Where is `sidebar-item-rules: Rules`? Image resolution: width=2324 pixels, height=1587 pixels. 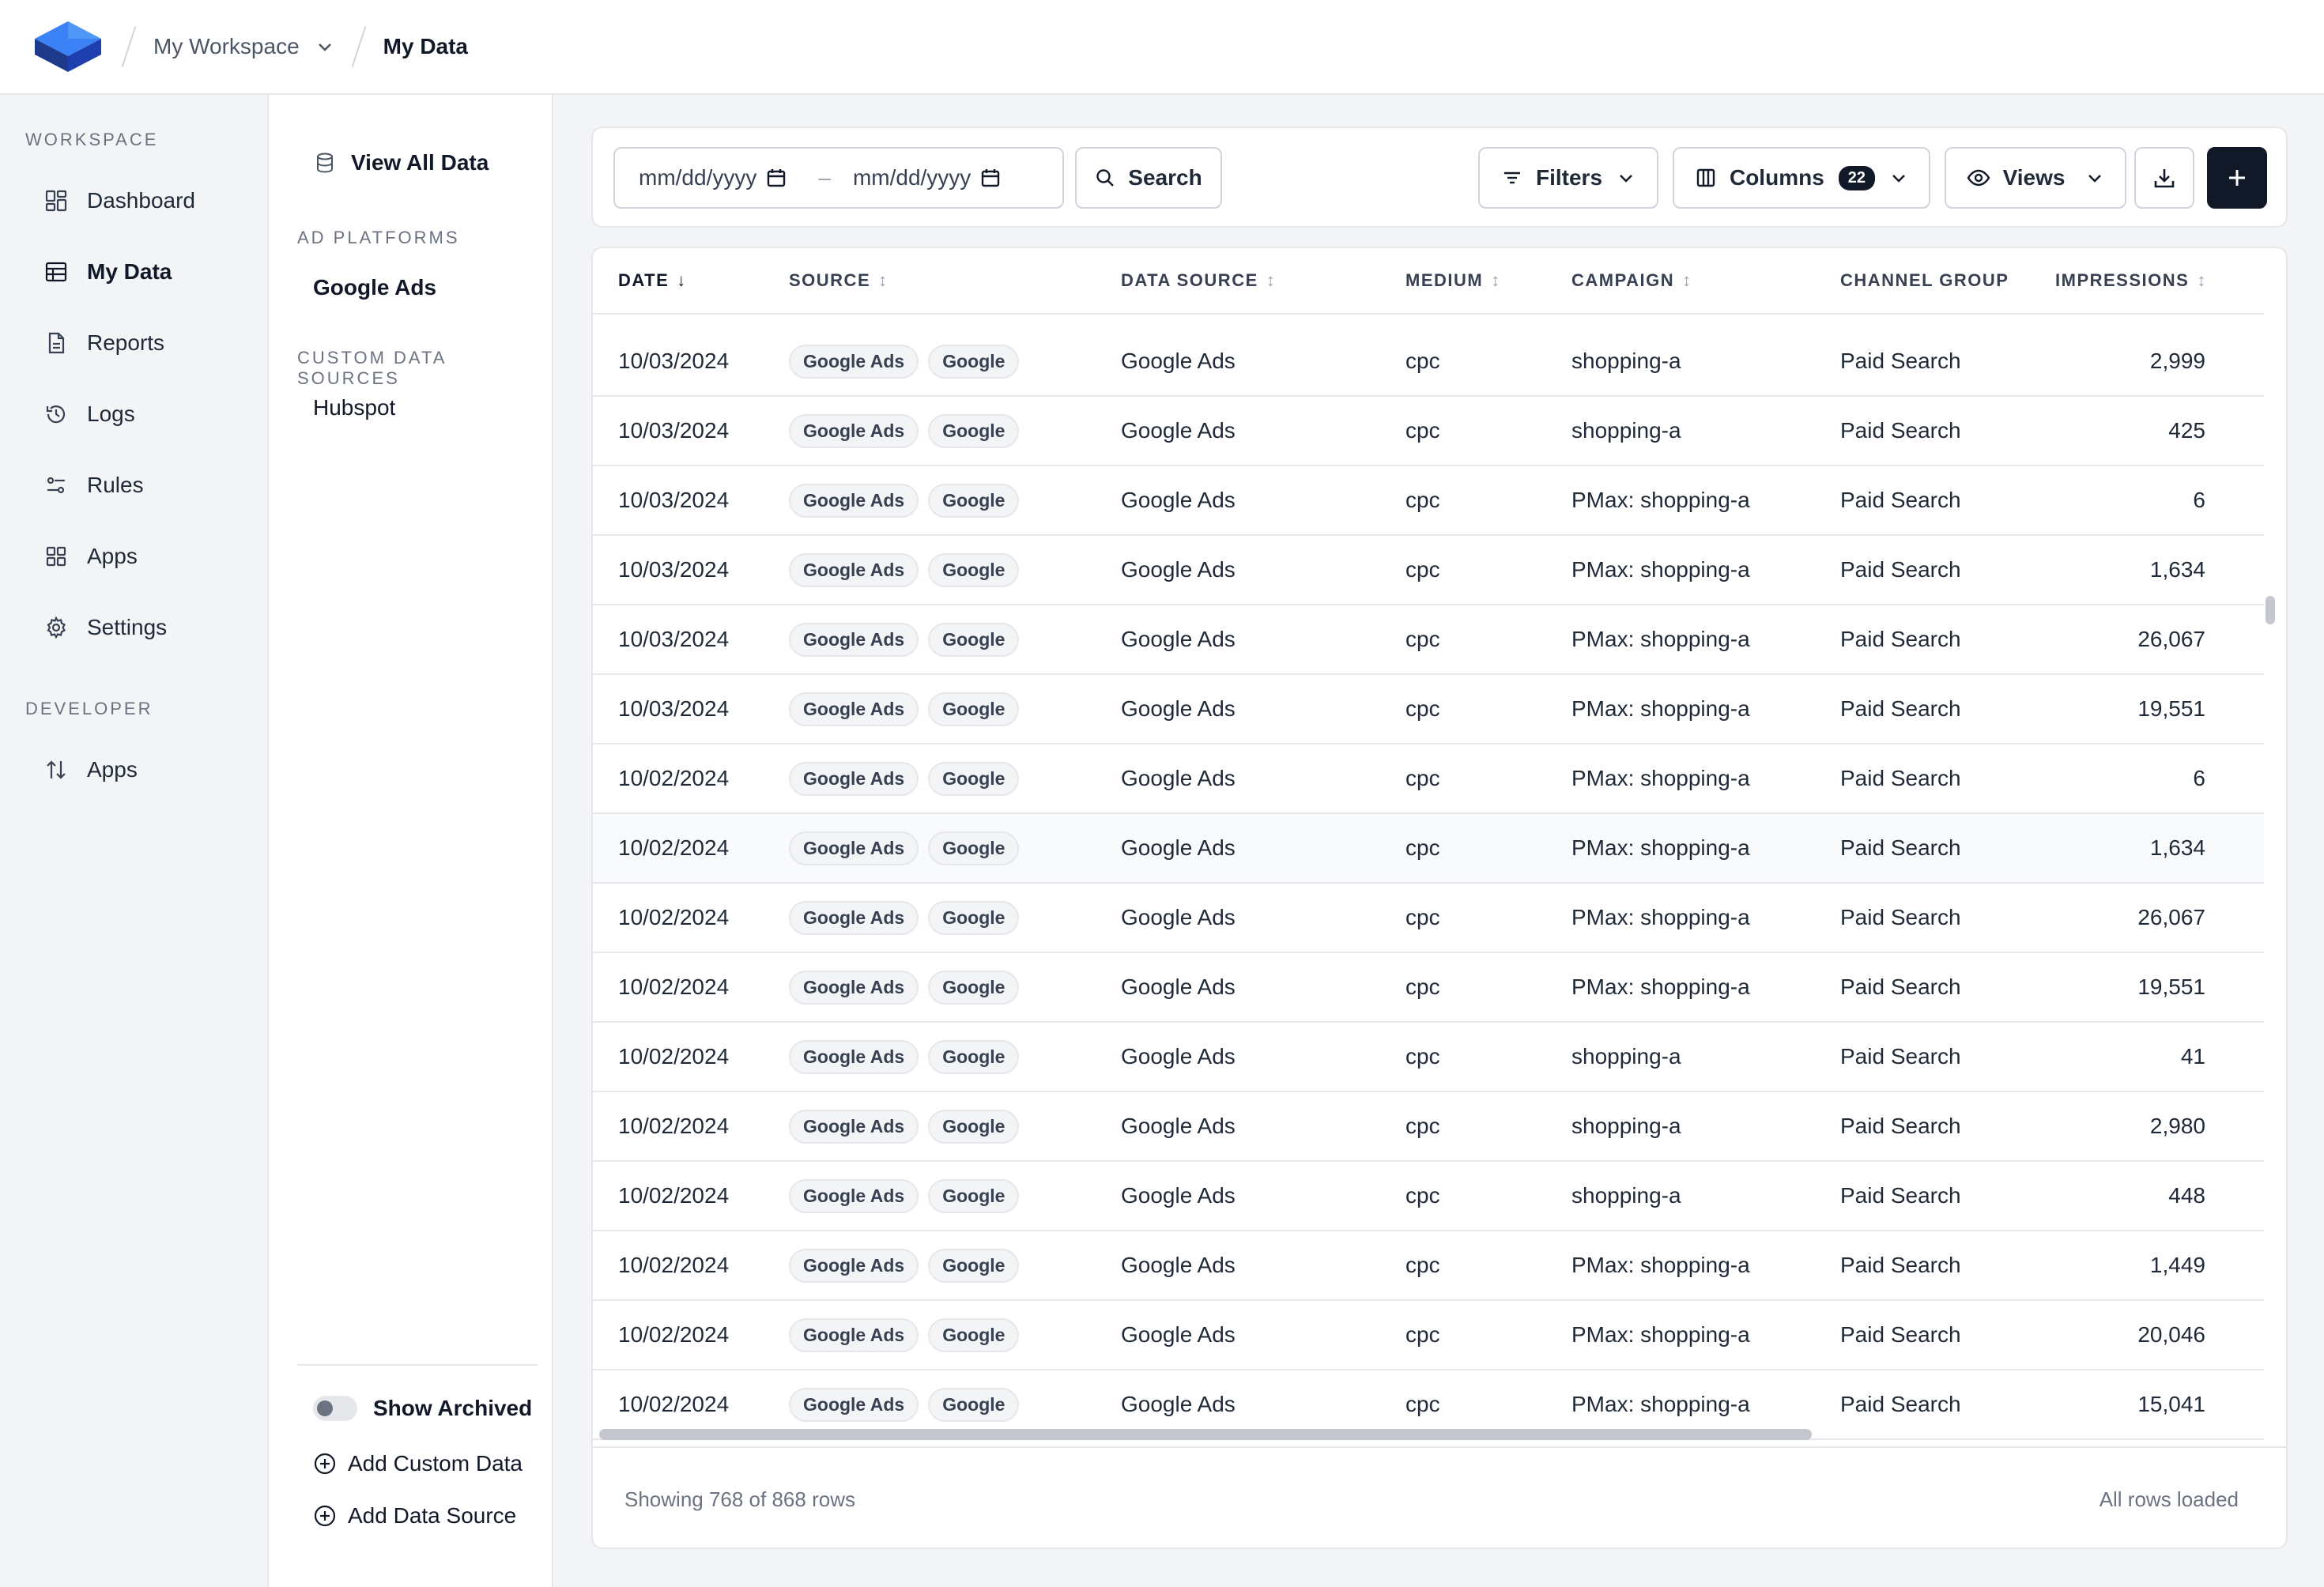 sidebar-item-rules: Rules is located at coordinates (151, 485).